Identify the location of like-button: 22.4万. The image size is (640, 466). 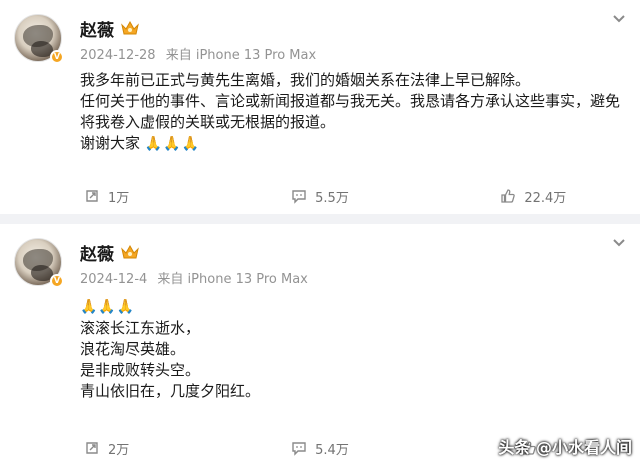
(533, 196).